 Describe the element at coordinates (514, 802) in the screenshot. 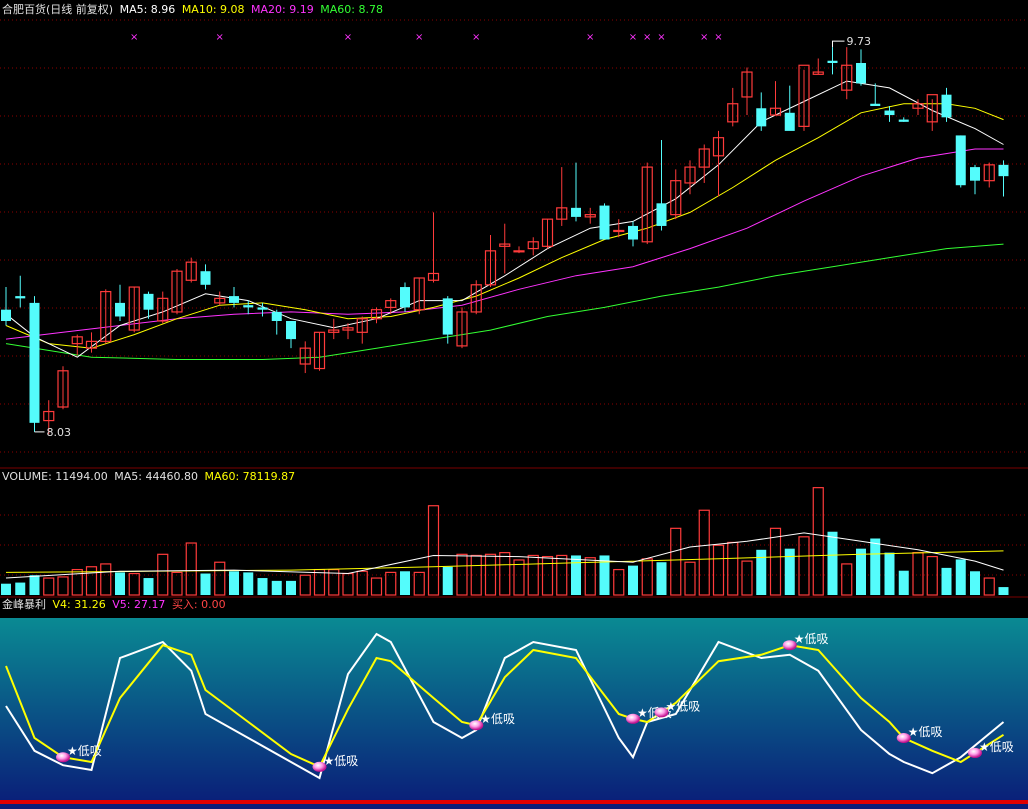

I see `indicator-baseline` at that location.